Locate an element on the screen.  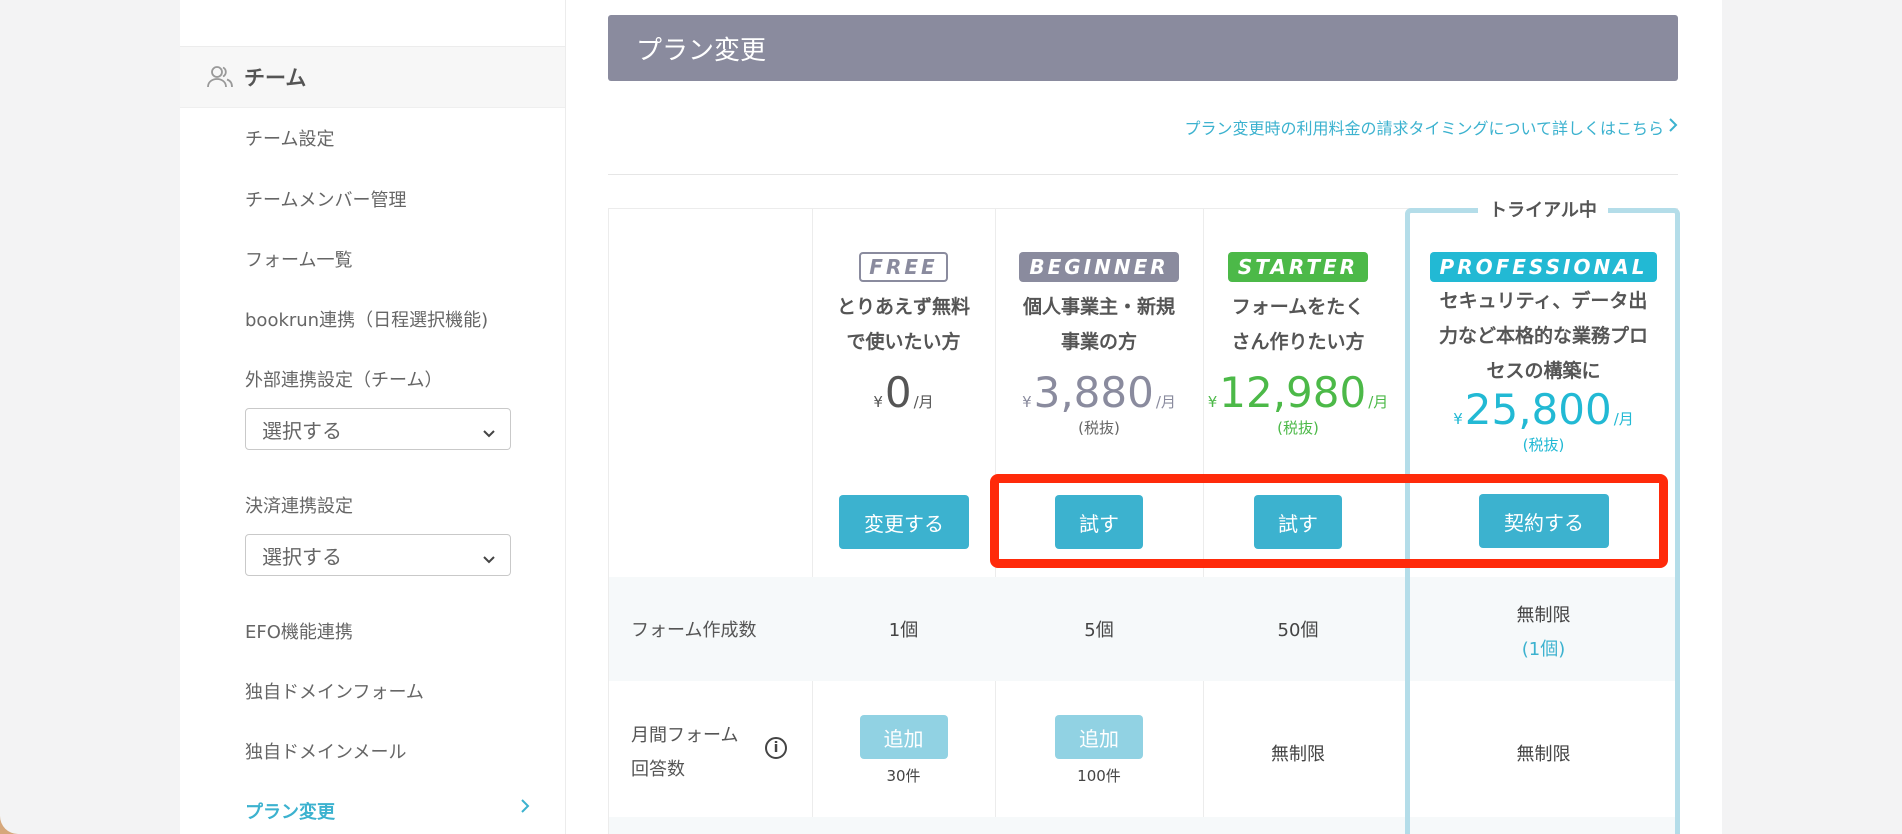
plan-description-line: さん作りたい方 is located at coordinates (1298, 342).